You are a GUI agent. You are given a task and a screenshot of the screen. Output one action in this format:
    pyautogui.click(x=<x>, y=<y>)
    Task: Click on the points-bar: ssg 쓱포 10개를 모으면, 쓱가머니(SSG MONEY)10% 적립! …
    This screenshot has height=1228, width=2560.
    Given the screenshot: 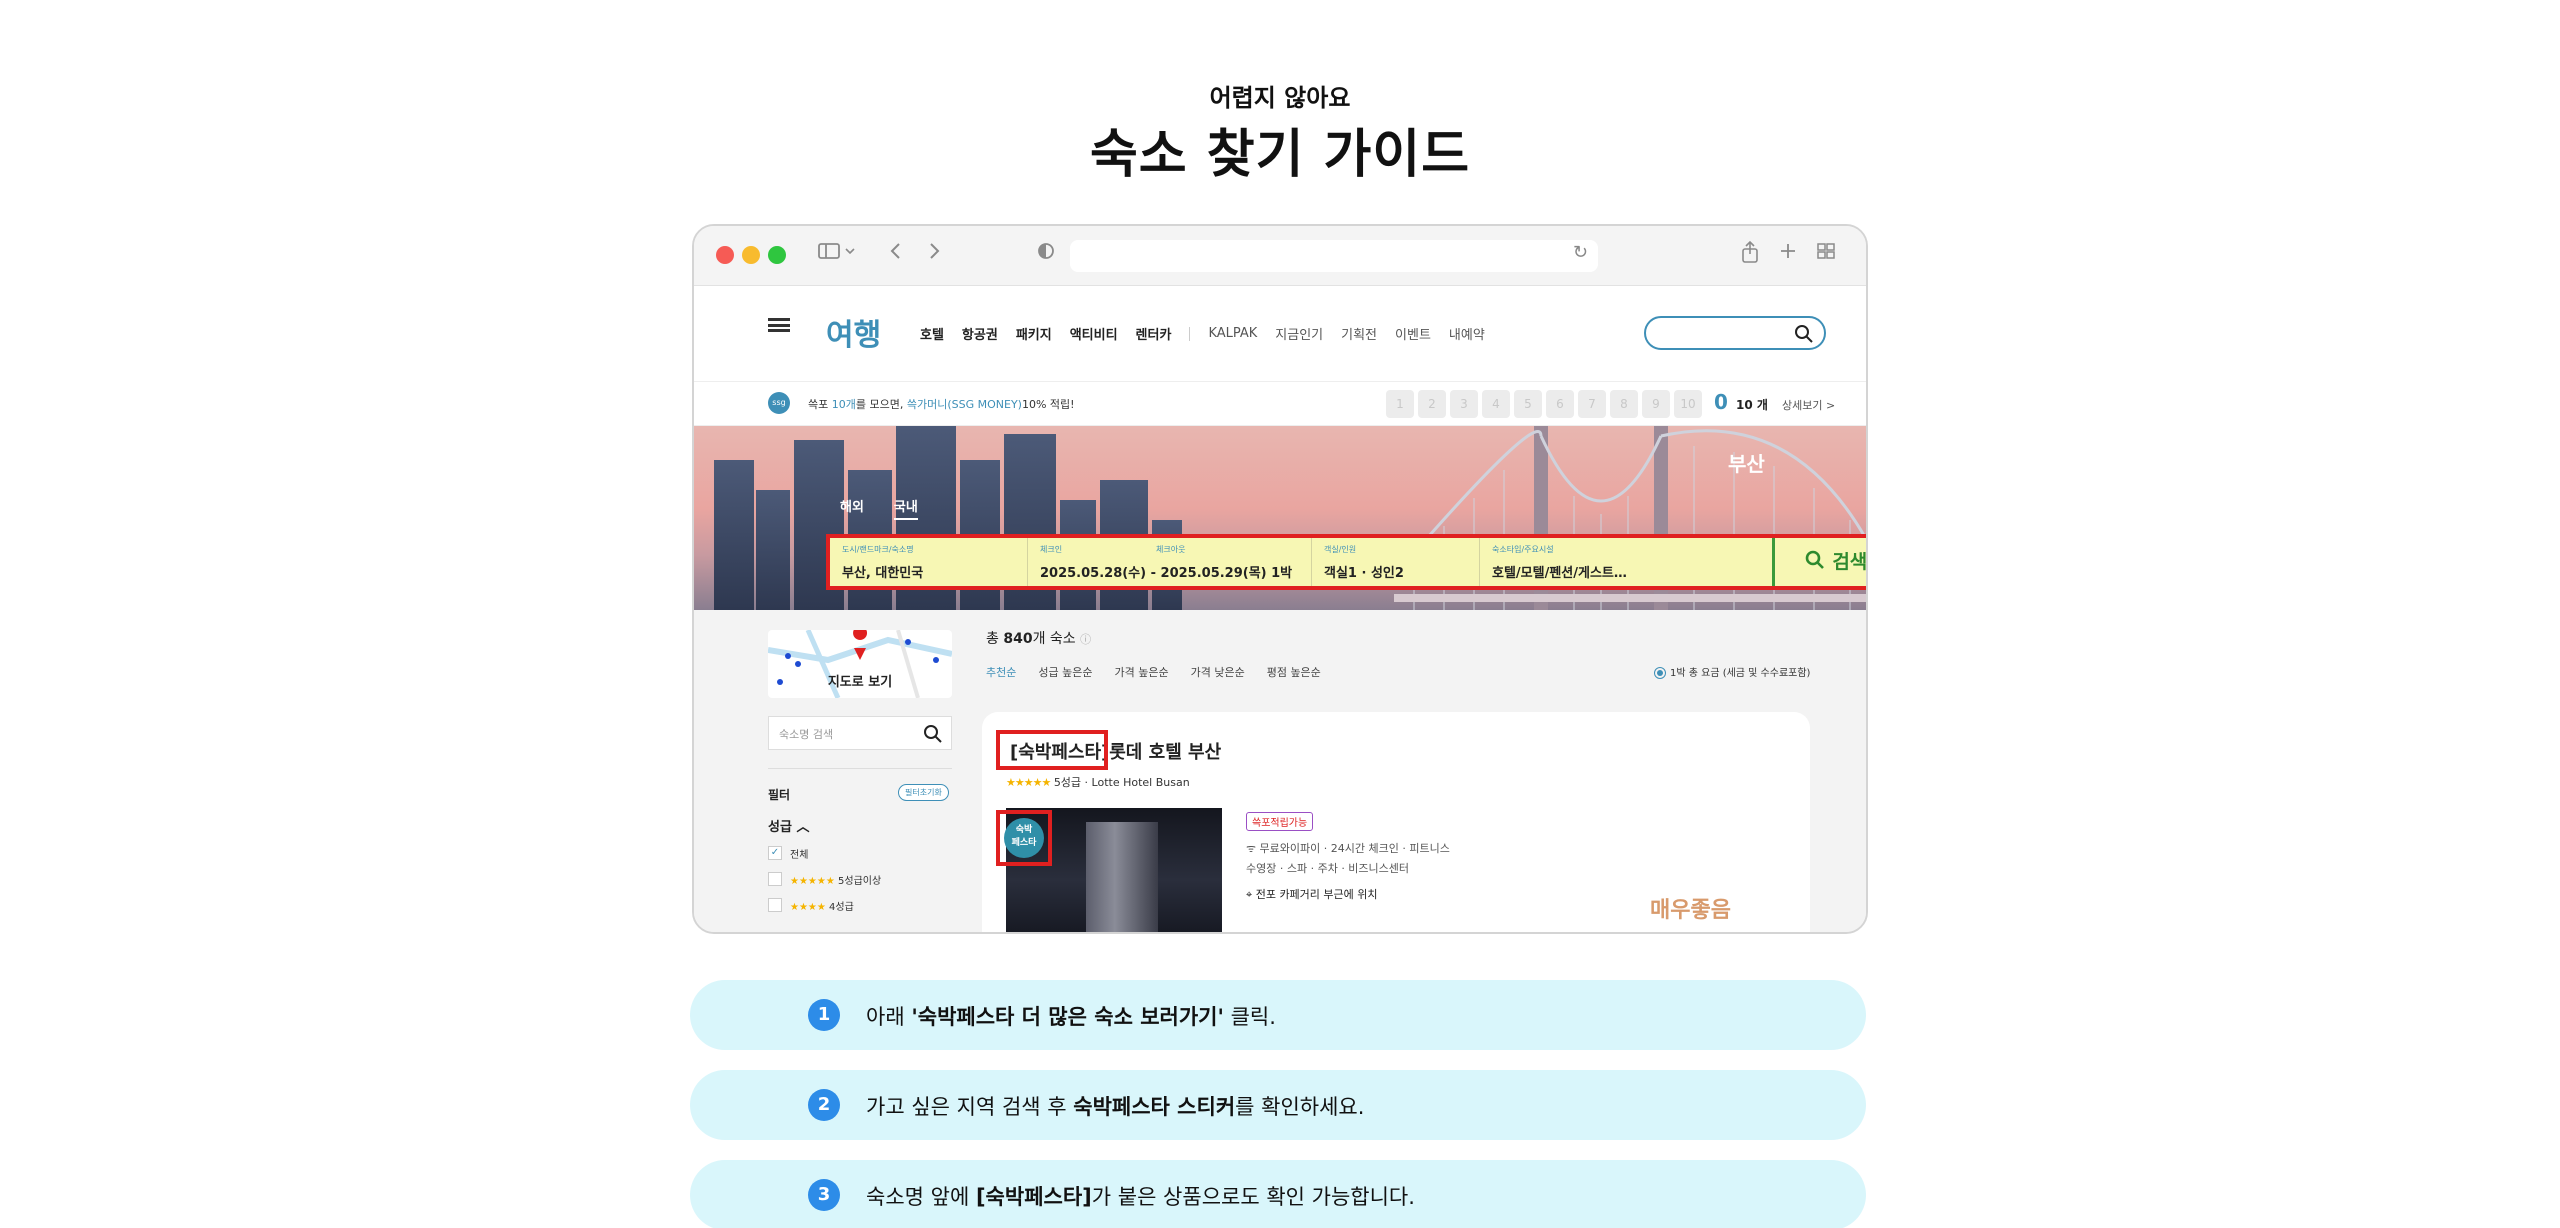 What is the action you would take?
    pyautogui.click(x=1280, y=404)
    